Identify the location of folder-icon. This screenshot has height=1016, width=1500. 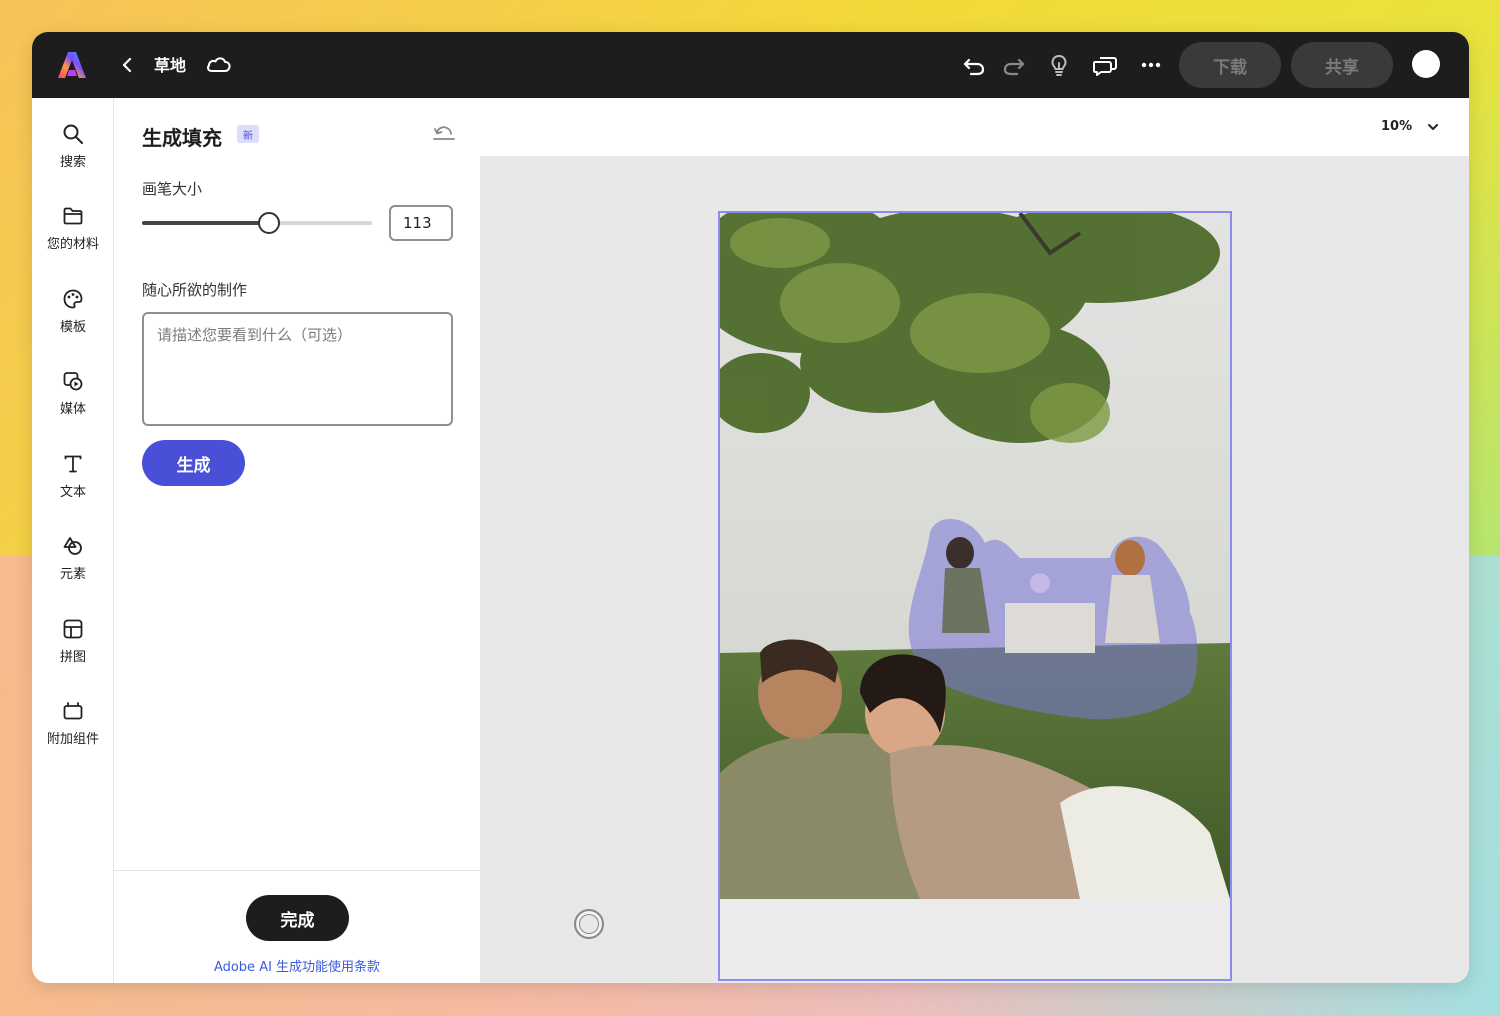
(73, 216).